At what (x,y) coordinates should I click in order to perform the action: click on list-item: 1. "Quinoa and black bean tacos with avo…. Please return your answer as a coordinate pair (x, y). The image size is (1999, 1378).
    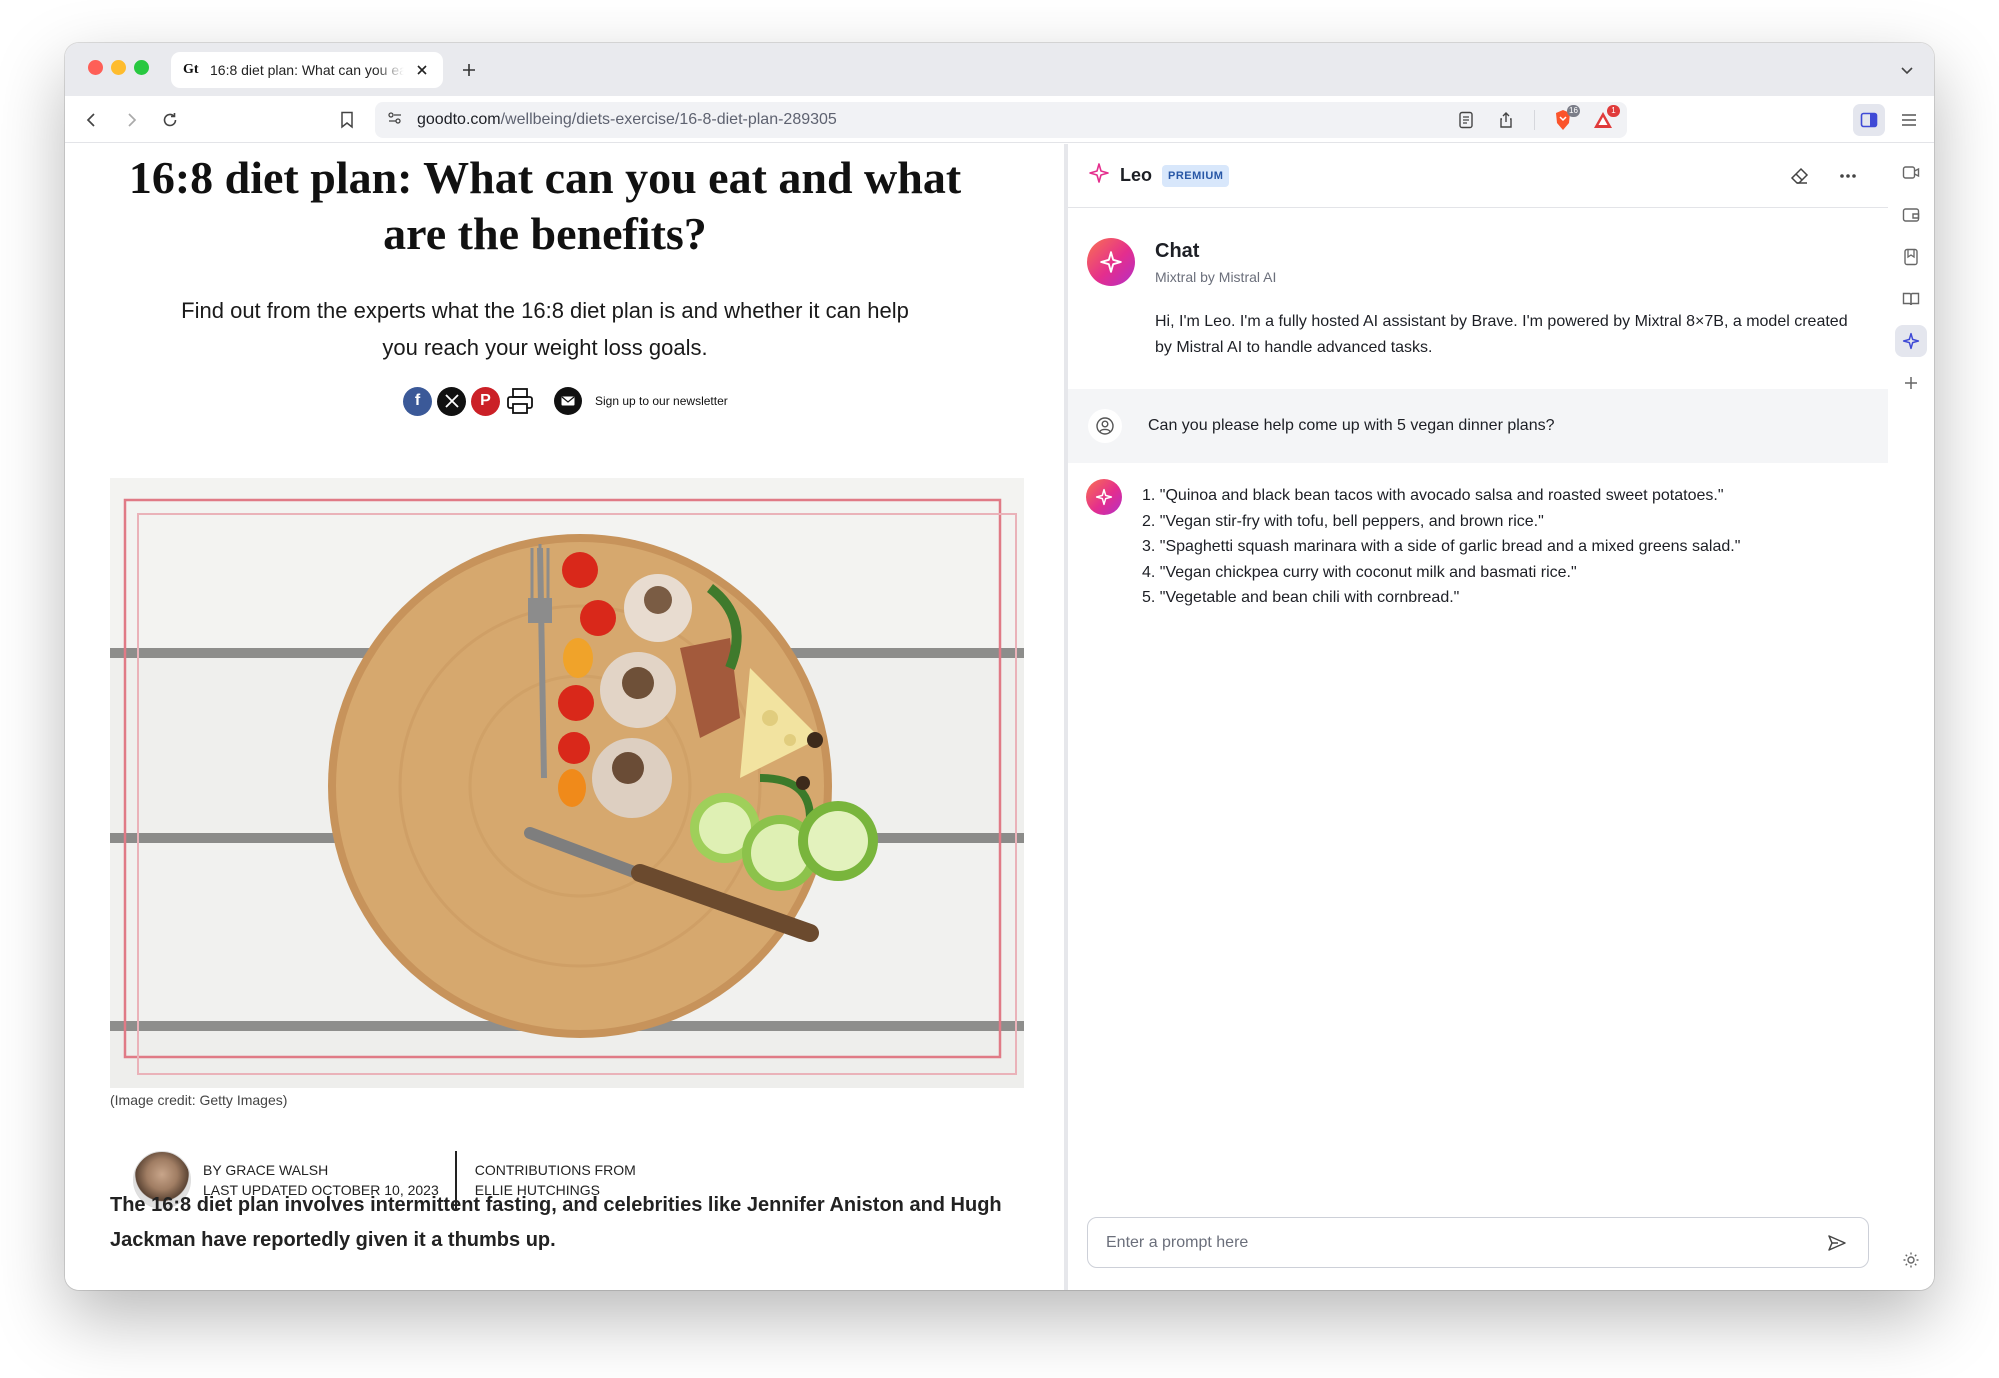
    Looking at the image, I should click on (1433, 495).